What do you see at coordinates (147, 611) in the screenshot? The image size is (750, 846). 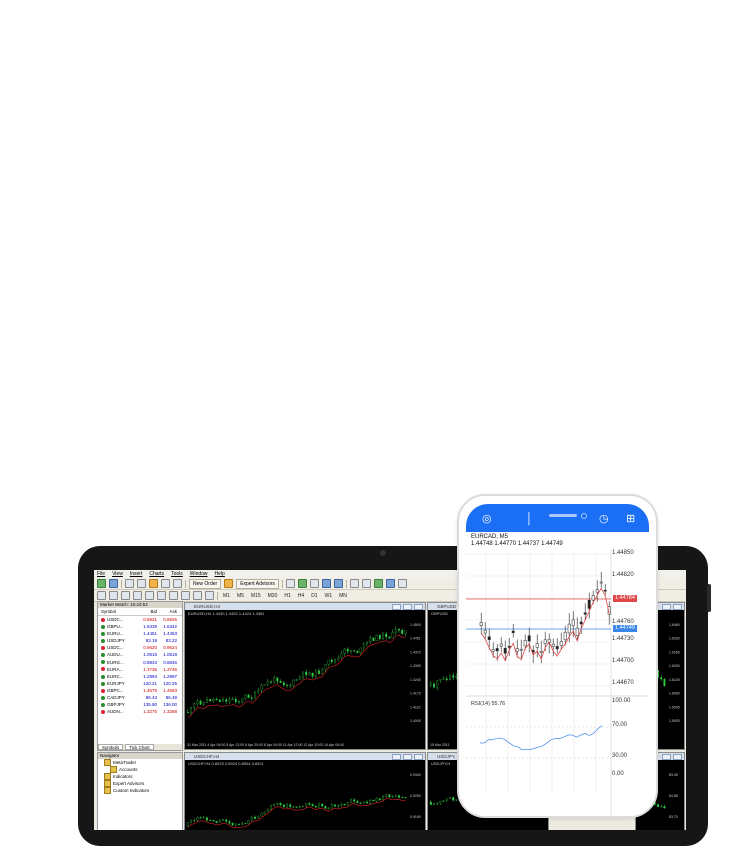 I see `bid-column-header: Bid` at bounding box center [147, 611].